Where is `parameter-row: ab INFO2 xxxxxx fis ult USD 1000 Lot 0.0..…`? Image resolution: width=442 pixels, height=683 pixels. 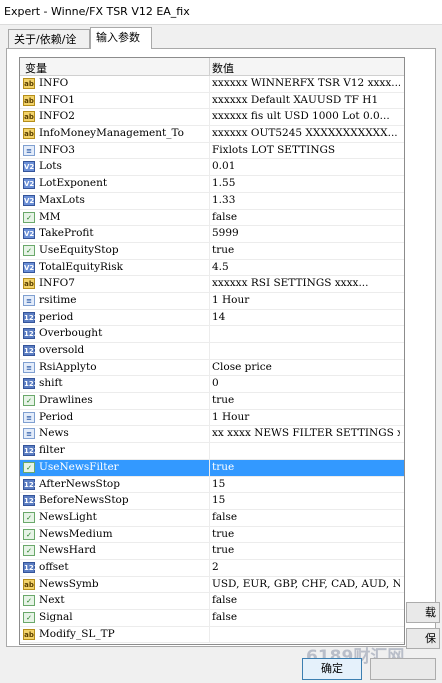 parameter-row: ab INFO2 xxxxxx fis ult USD 1000 Lot 0.0..… is located at coordinates (212, 118).